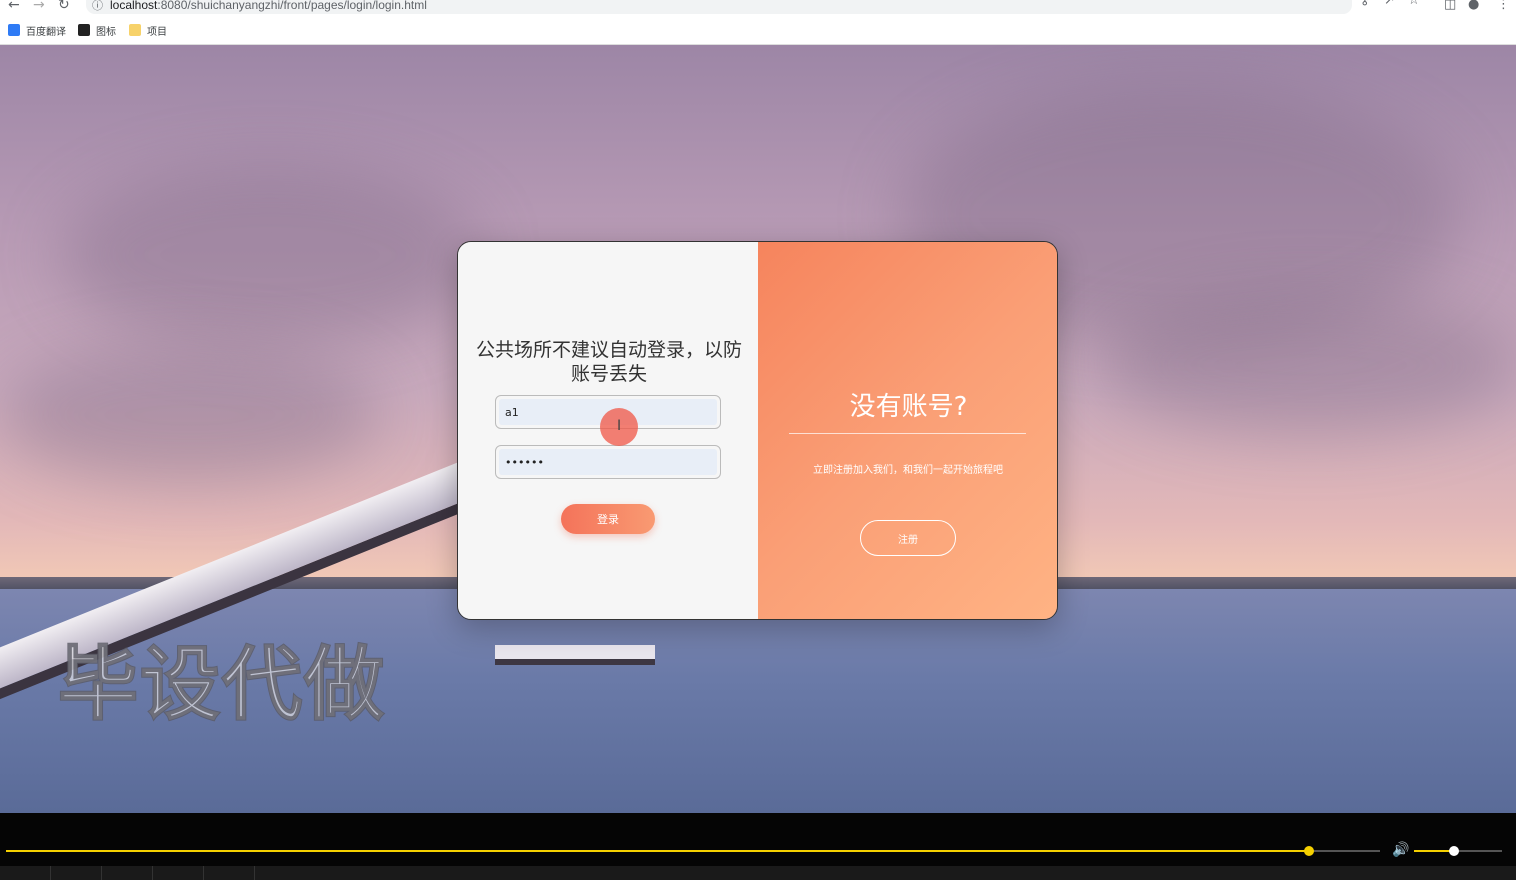  I want to click on volume-slider, so click(1458, 851).